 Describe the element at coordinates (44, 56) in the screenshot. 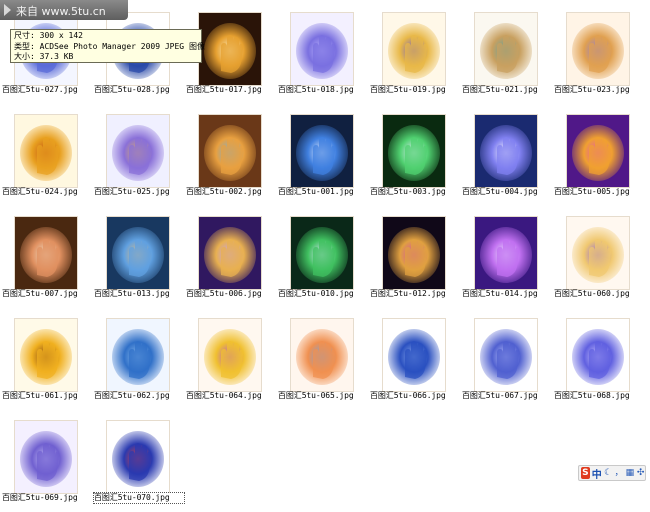

I see `tooltip-size: 大小: 37.3 KB` at that location.